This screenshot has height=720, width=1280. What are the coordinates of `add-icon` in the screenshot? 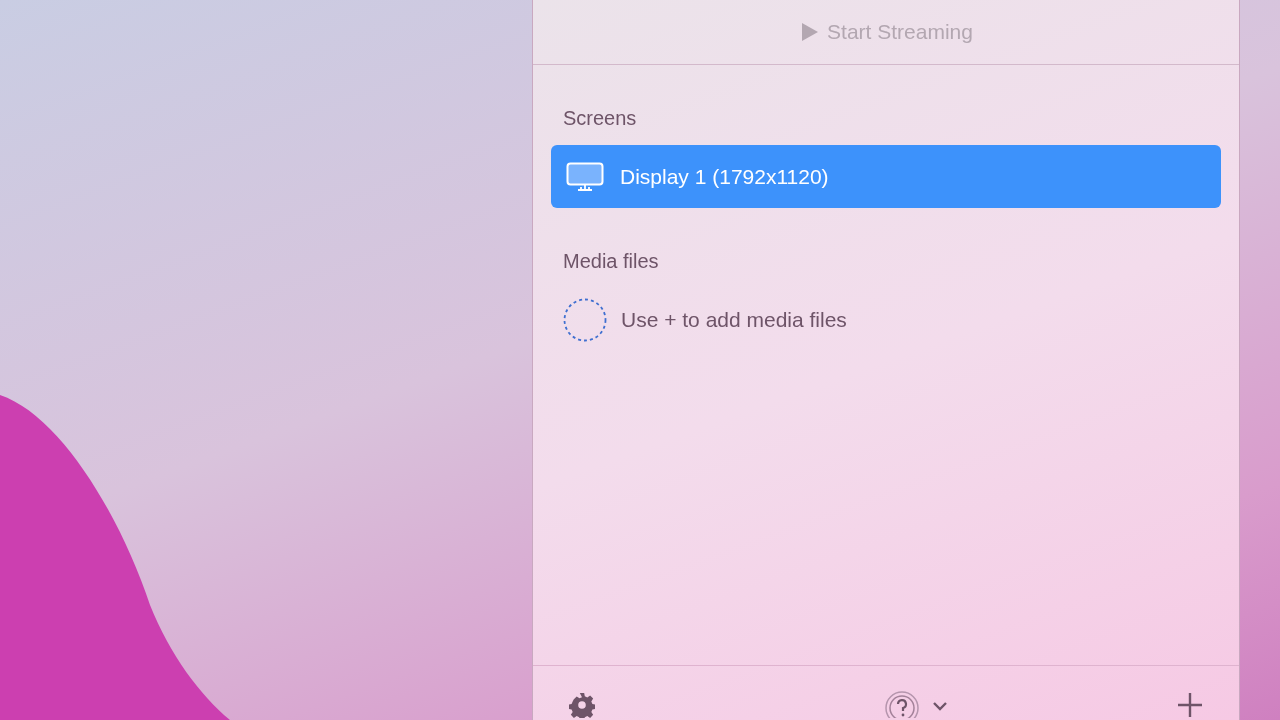 It's located at (1190, 705).